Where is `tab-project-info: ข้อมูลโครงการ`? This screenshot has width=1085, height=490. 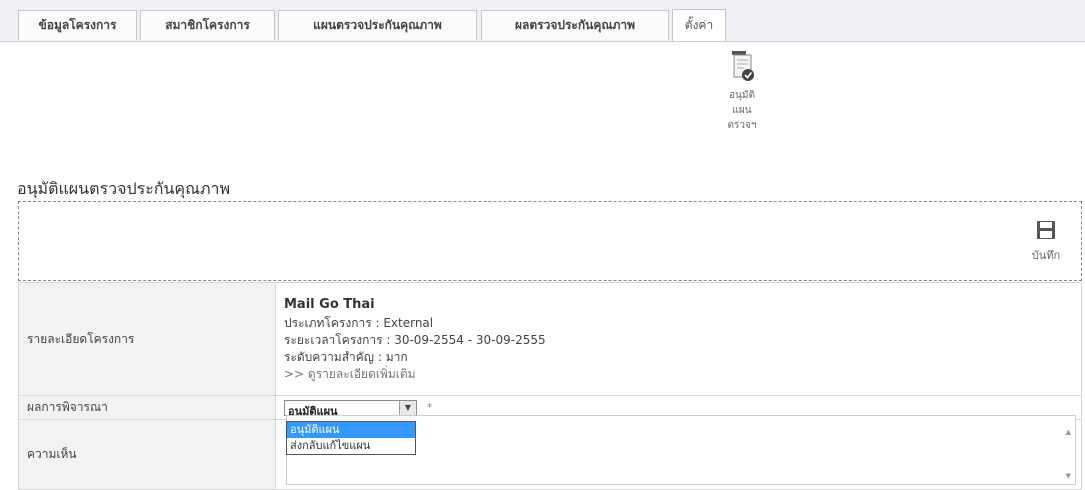 tab-project-info: ข้อมูลโครงการ is located at coordinates (77, 25).